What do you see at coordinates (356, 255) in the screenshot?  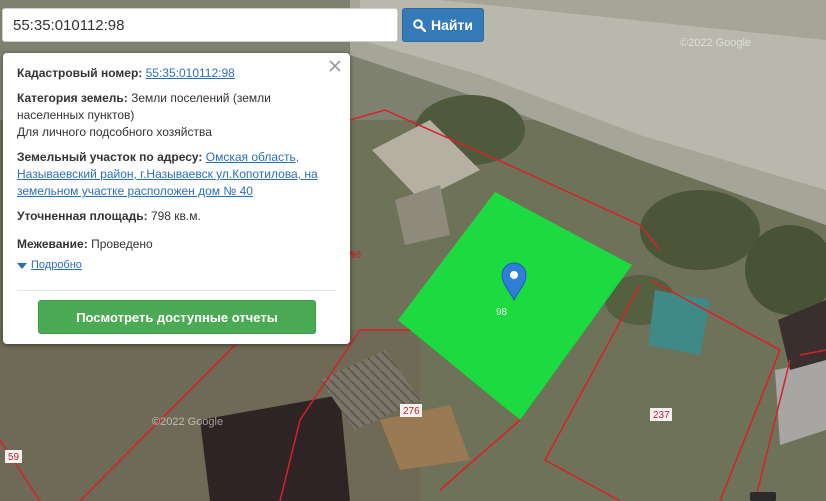 I see `parcel-label: 96` at bounding box center [356, 255].